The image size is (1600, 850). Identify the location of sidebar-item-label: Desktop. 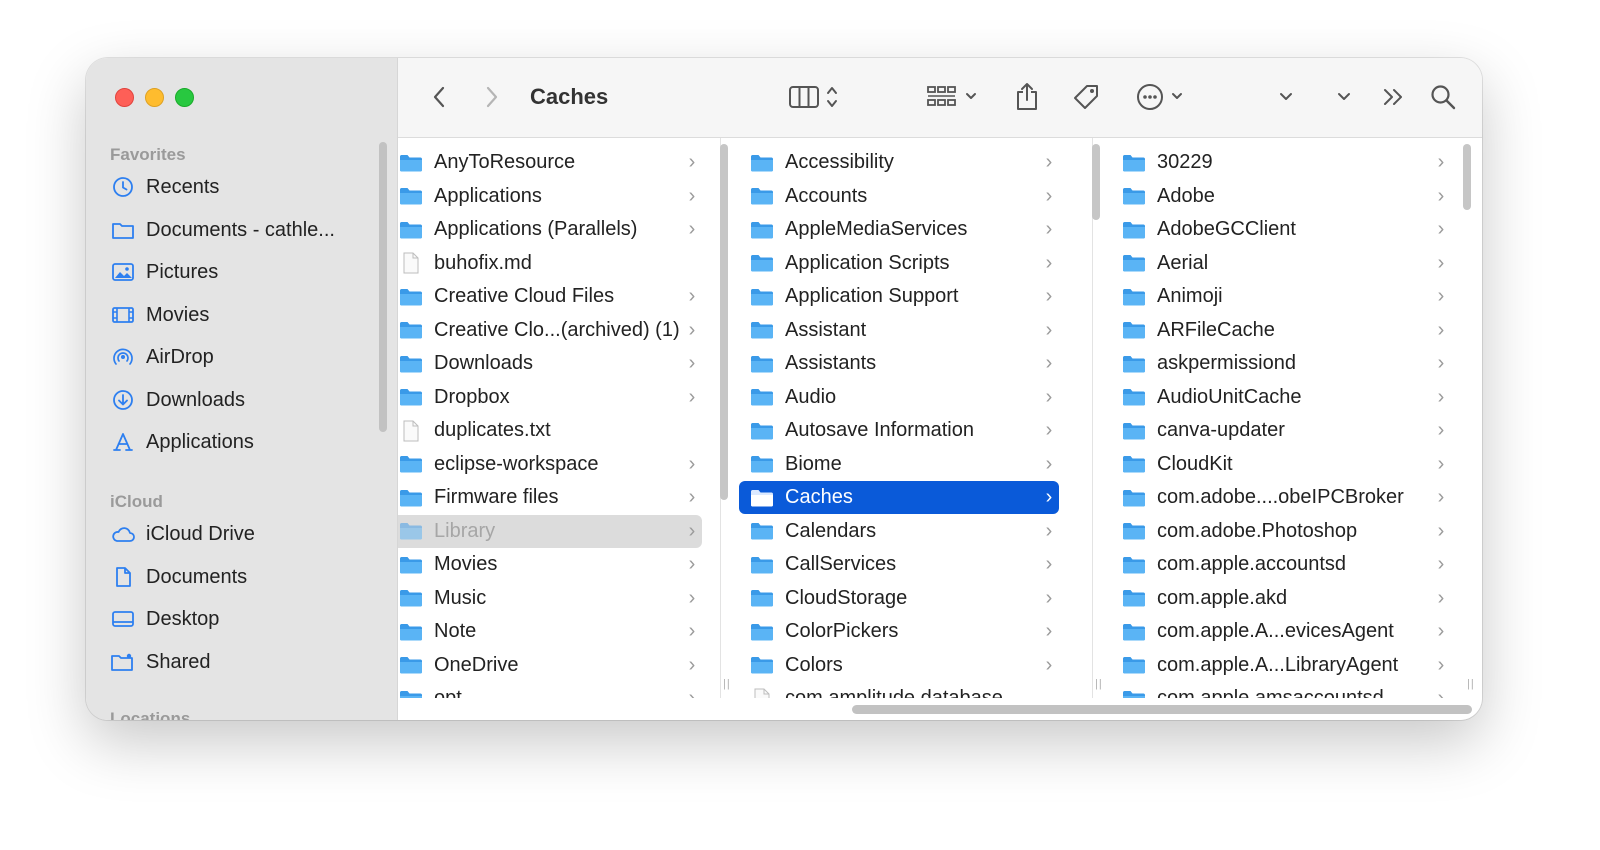
(183, 618).